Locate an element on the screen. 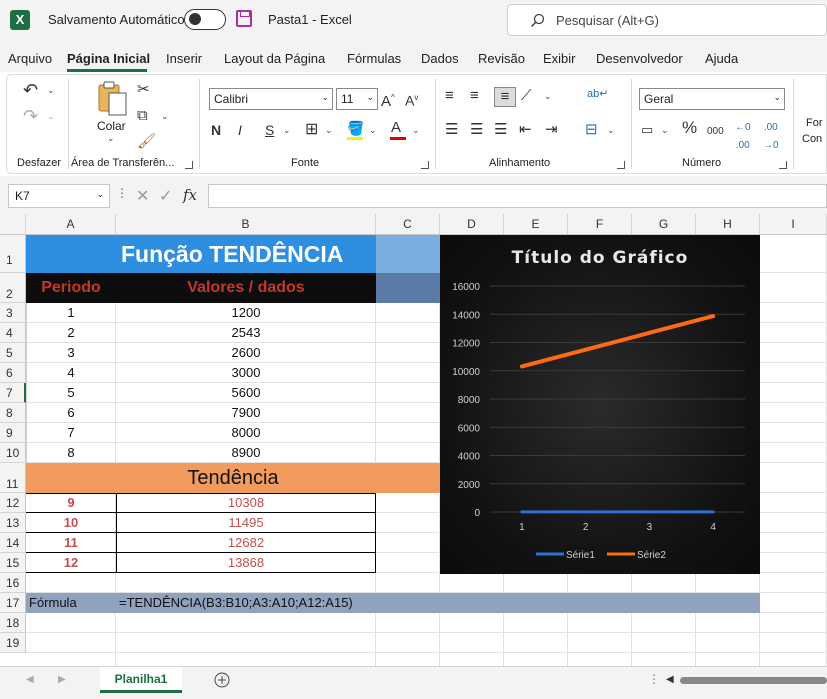 The image size is (827, 699). tab-desenvolvedor: Desenvolvedor is located at coordinates (639, 58).